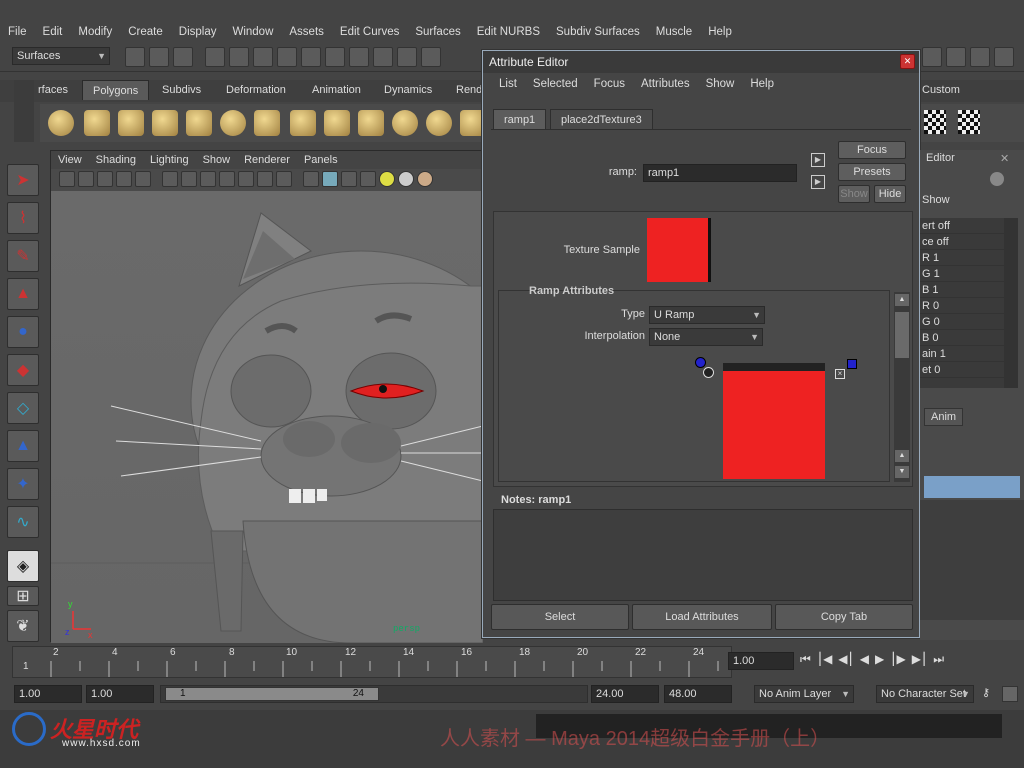  Describe the element at coordinates (265, 179) in the screenshot. I see `safe-action-icon` at that location.